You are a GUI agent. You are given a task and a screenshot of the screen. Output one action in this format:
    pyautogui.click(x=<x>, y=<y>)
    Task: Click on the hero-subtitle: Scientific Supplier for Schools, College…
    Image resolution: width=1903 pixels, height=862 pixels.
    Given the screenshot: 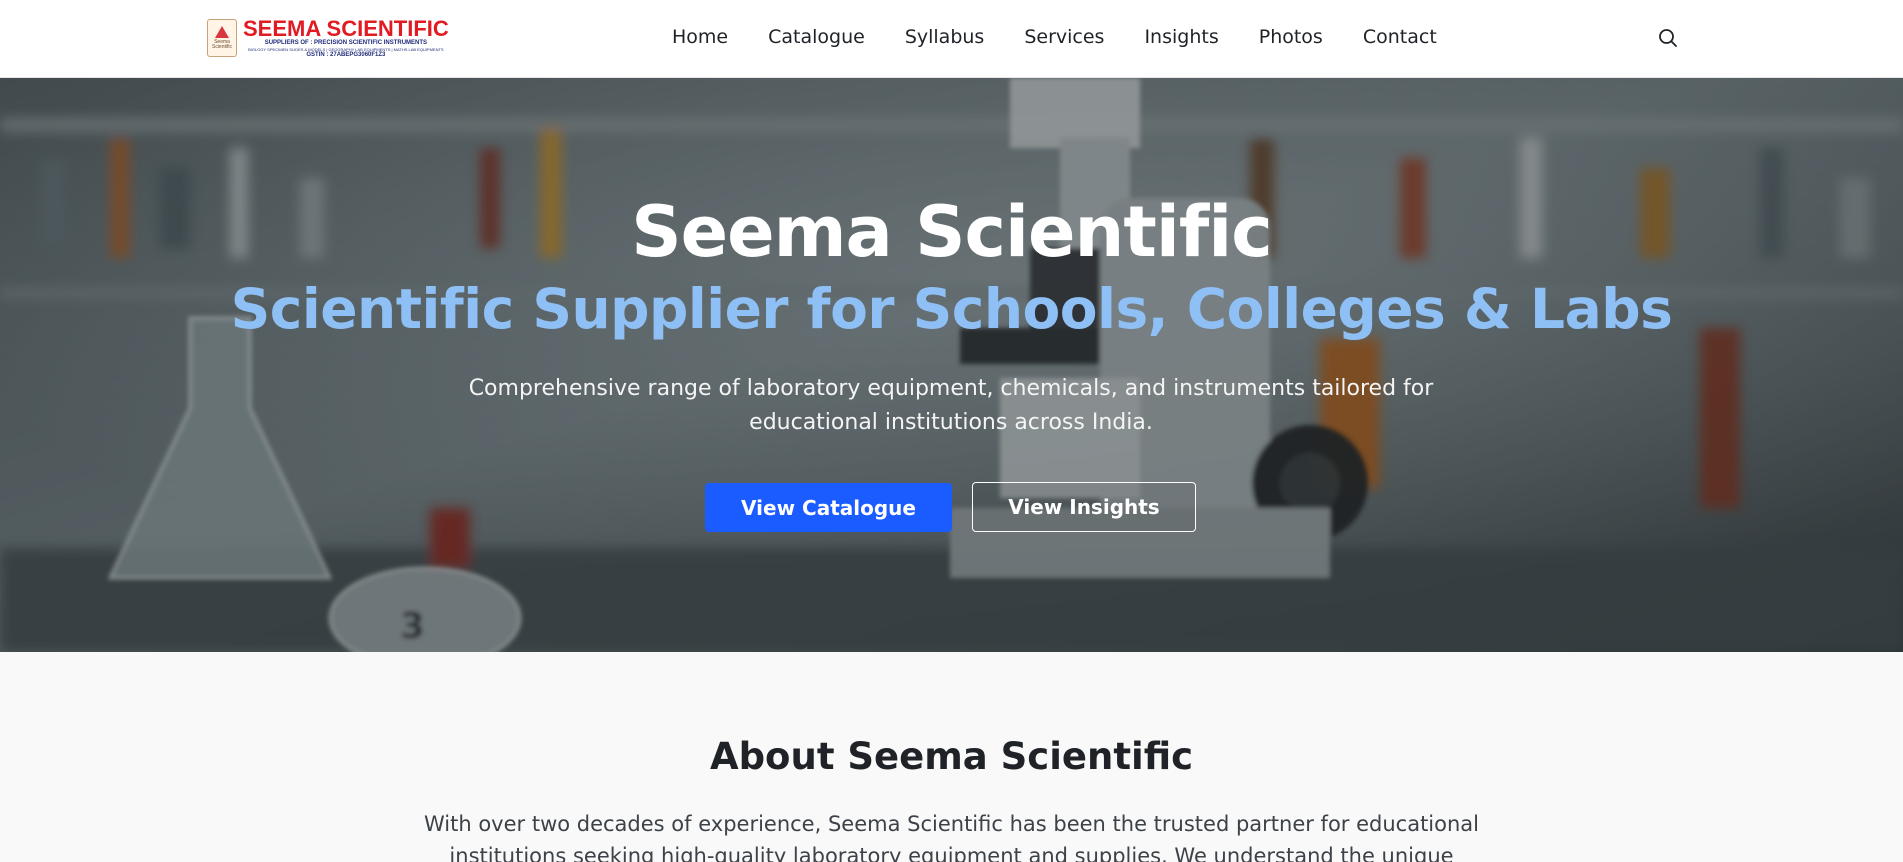 What is the action you would take?
    pyautogui.click(x=951, y=309)
    